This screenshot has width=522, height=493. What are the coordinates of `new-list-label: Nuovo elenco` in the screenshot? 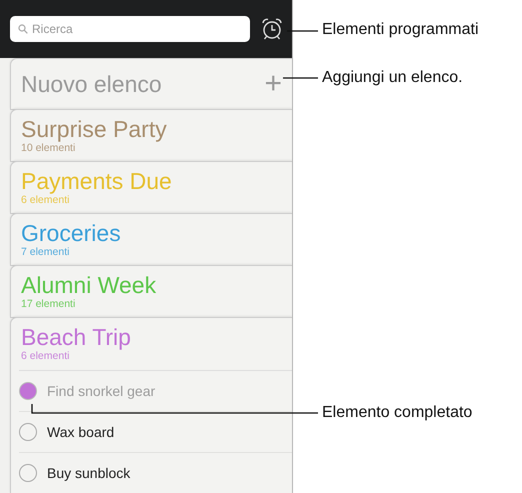 It's located at (91, 84).